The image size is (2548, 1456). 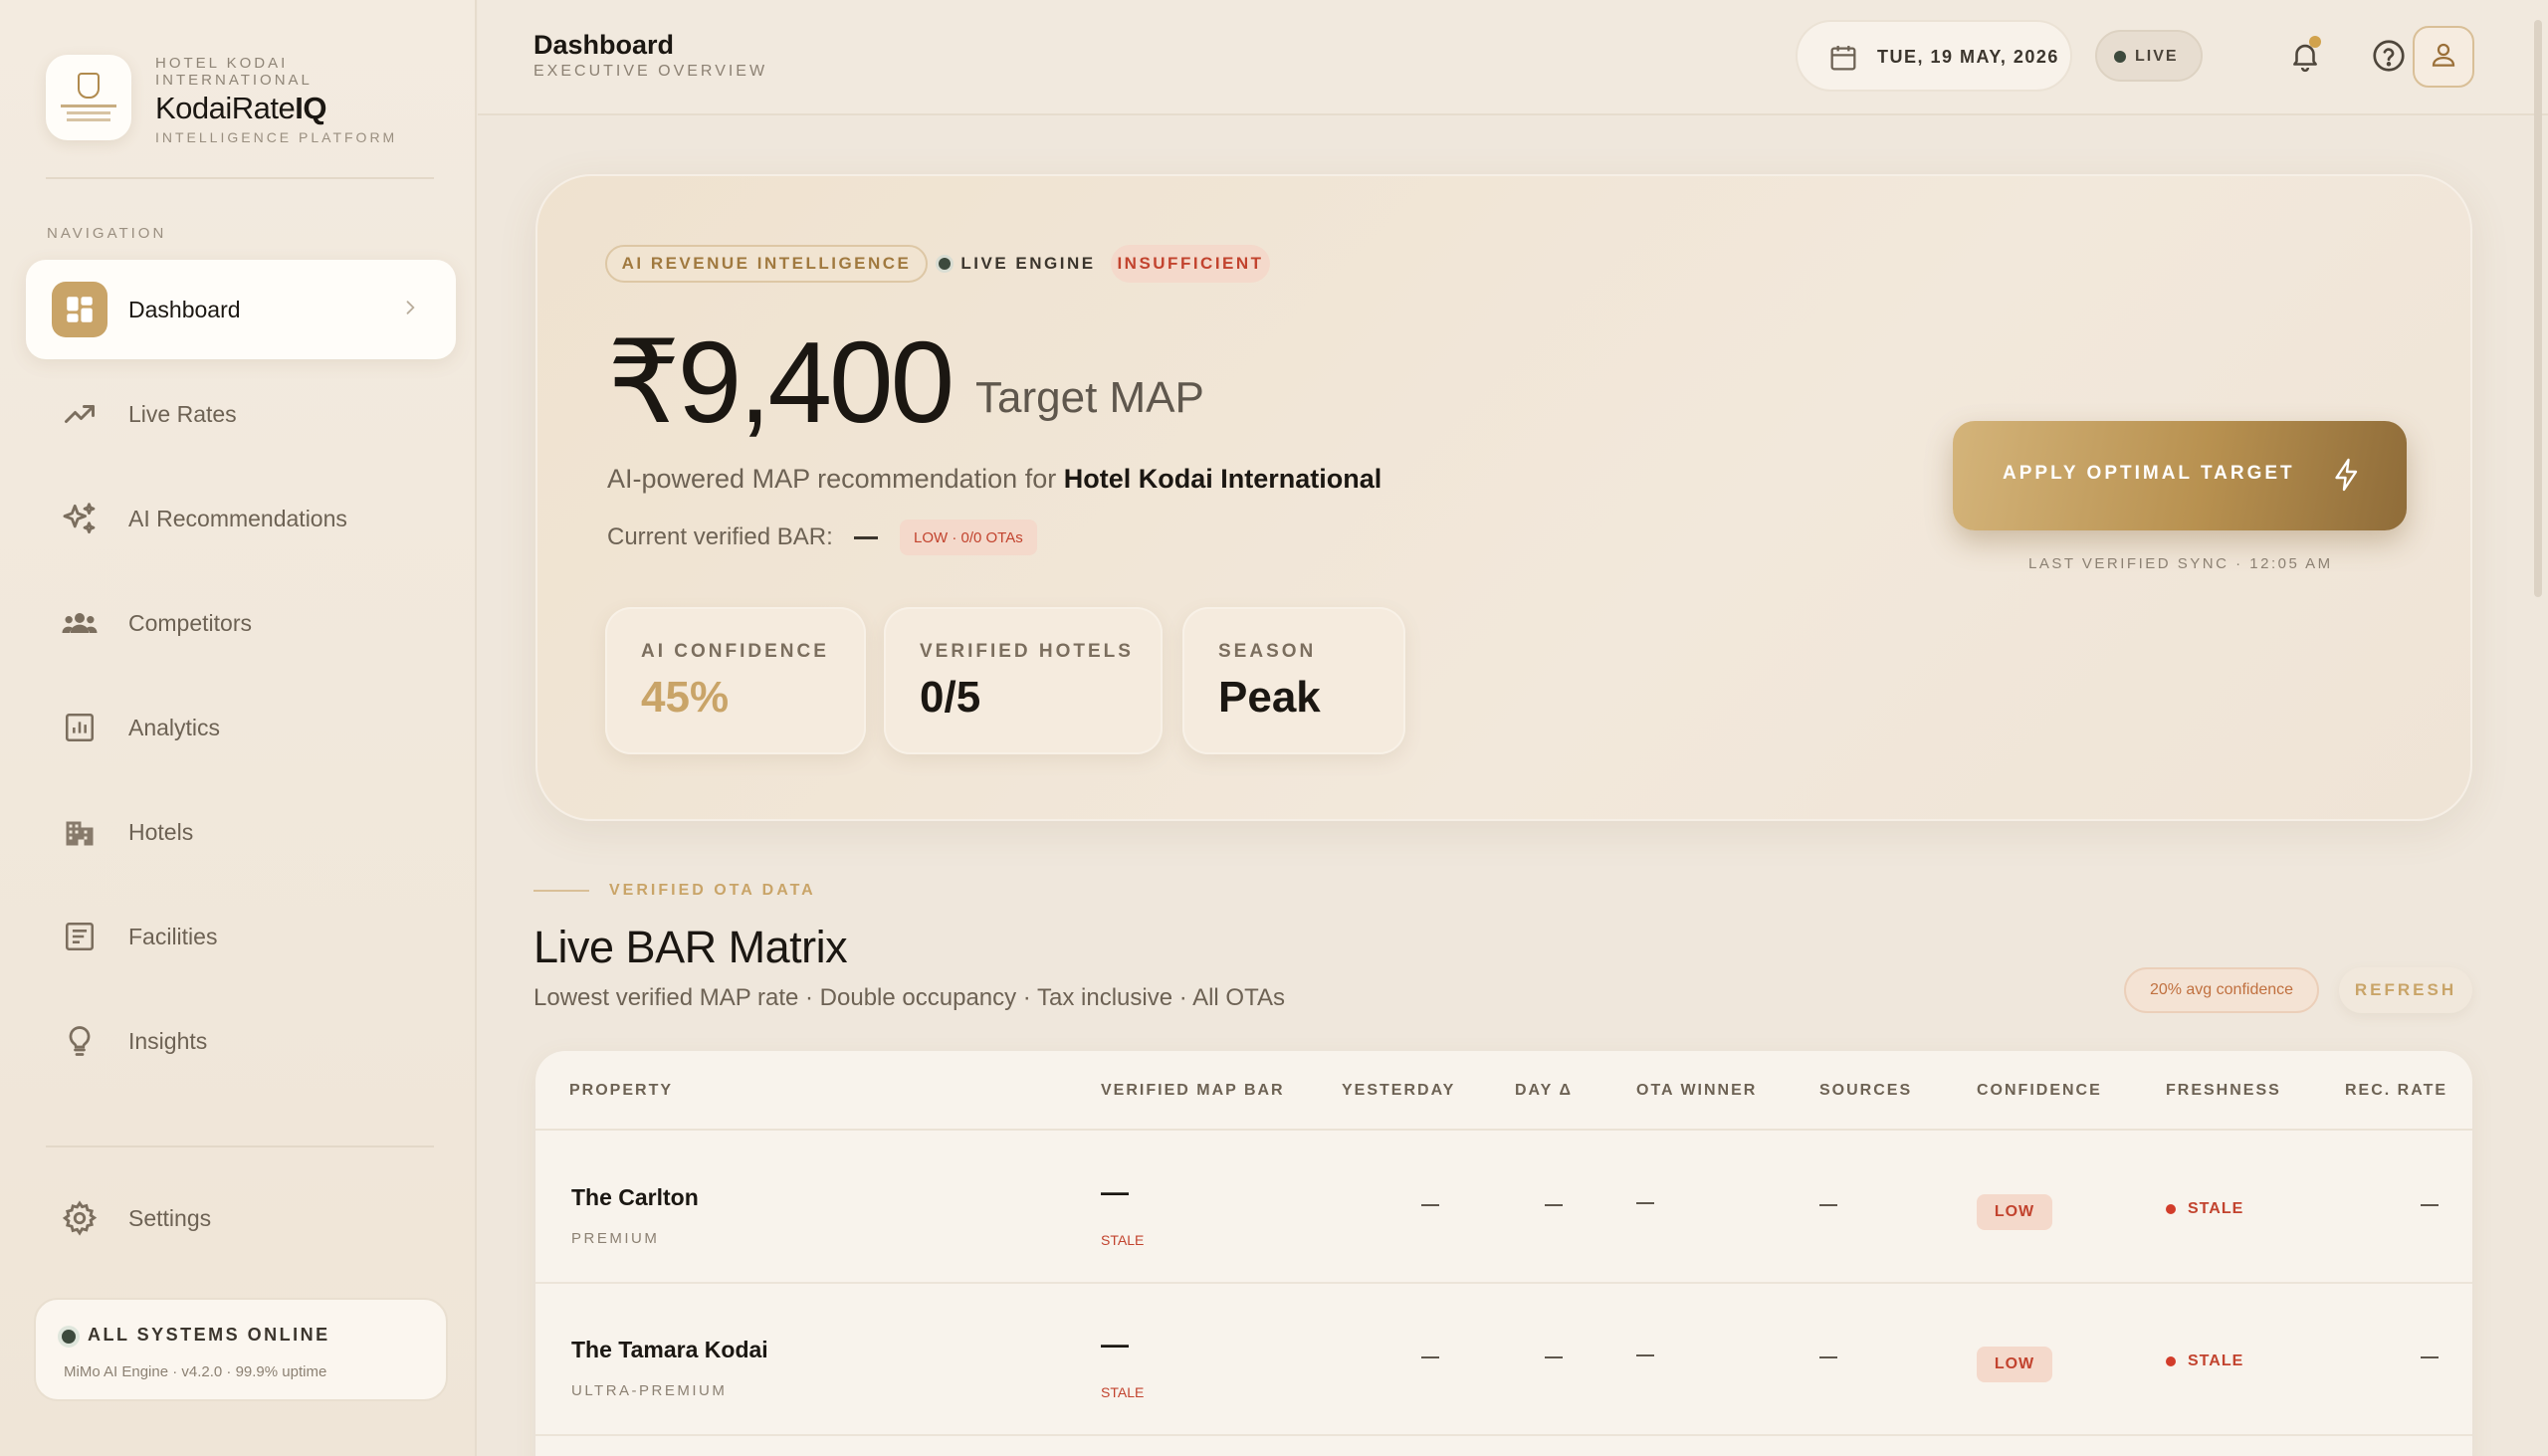 I want to click on notification-dot, so click(x=2315, y=42).